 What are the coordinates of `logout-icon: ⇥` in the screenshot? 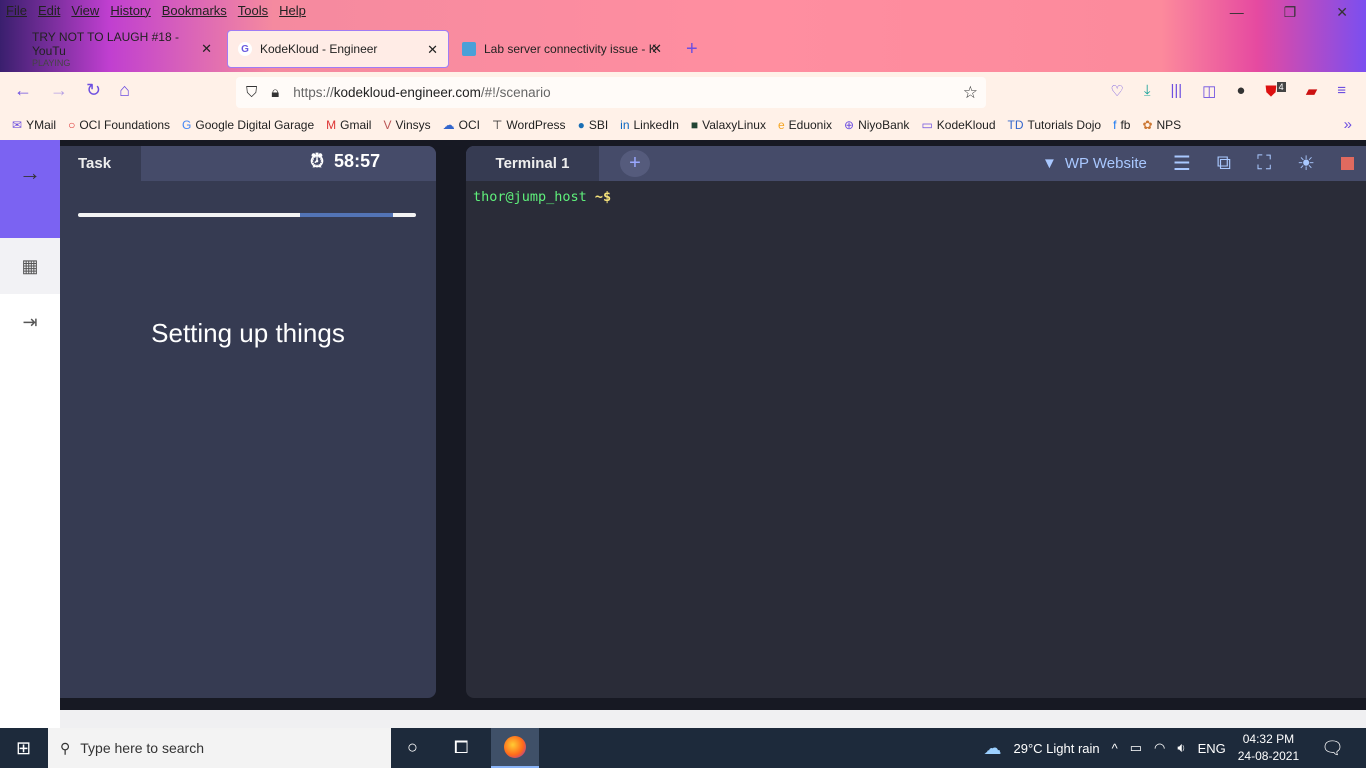 It's located at (30, 322).